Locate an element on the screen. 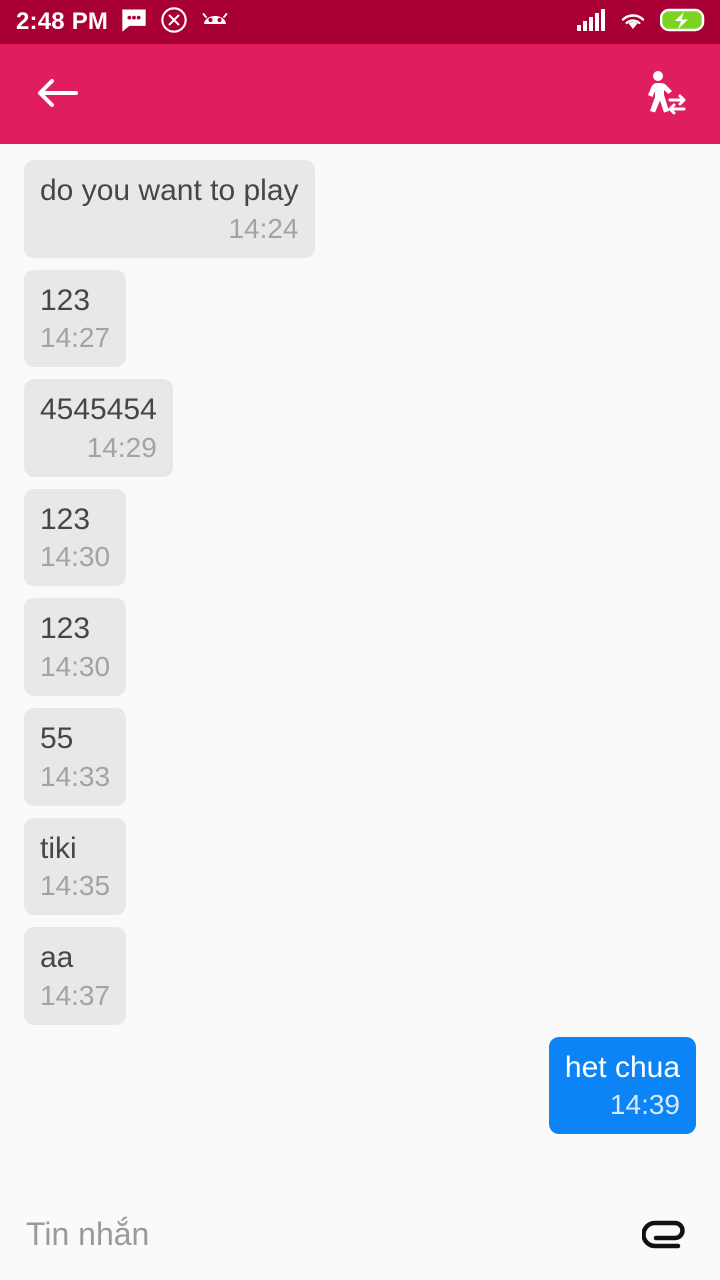 The width and height of the screenshot is (720, 1280). message-text: het chua is located at coordinates (622, 1067).